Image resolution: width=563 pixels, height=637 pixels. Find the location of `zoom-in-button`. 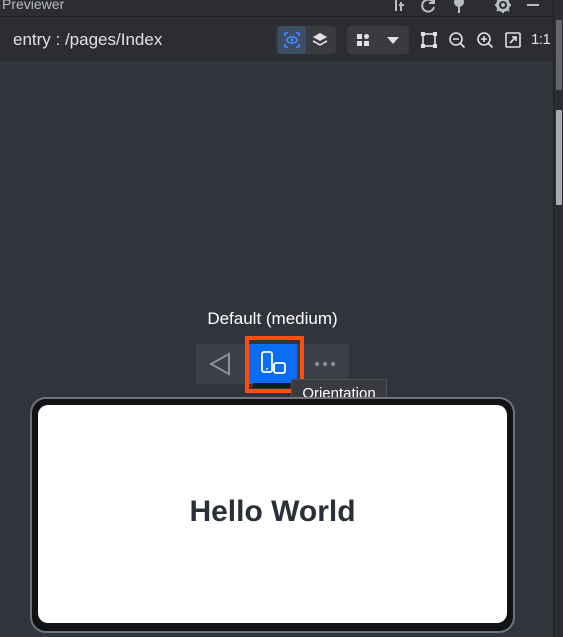

zoom-in-button is located at coordinates (485, 40).